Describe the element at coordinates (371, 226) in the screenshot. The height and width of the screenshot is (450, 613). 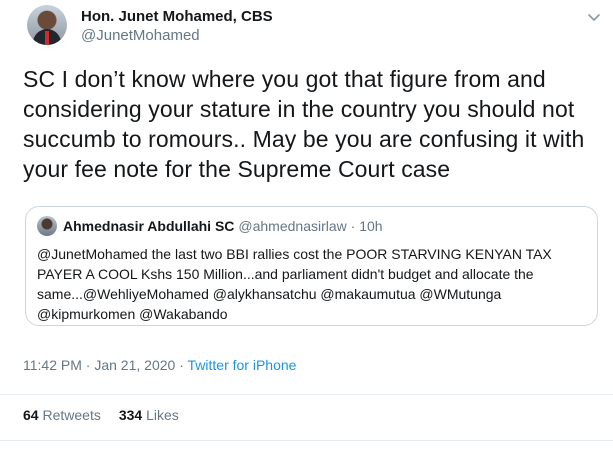
I see `quoted-timestamp: 10h` at that location.